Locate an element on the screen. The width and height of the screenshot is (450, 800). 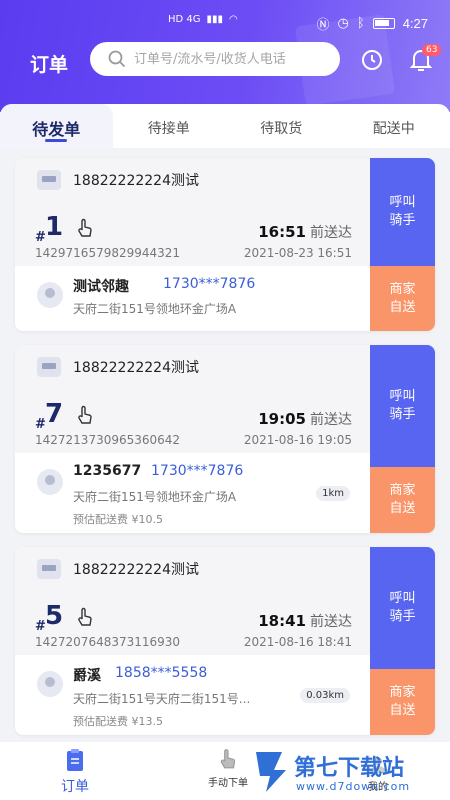
status-right: Ⓝ ◷ ᛒ 4:27 is located at coordinates (372, 23).